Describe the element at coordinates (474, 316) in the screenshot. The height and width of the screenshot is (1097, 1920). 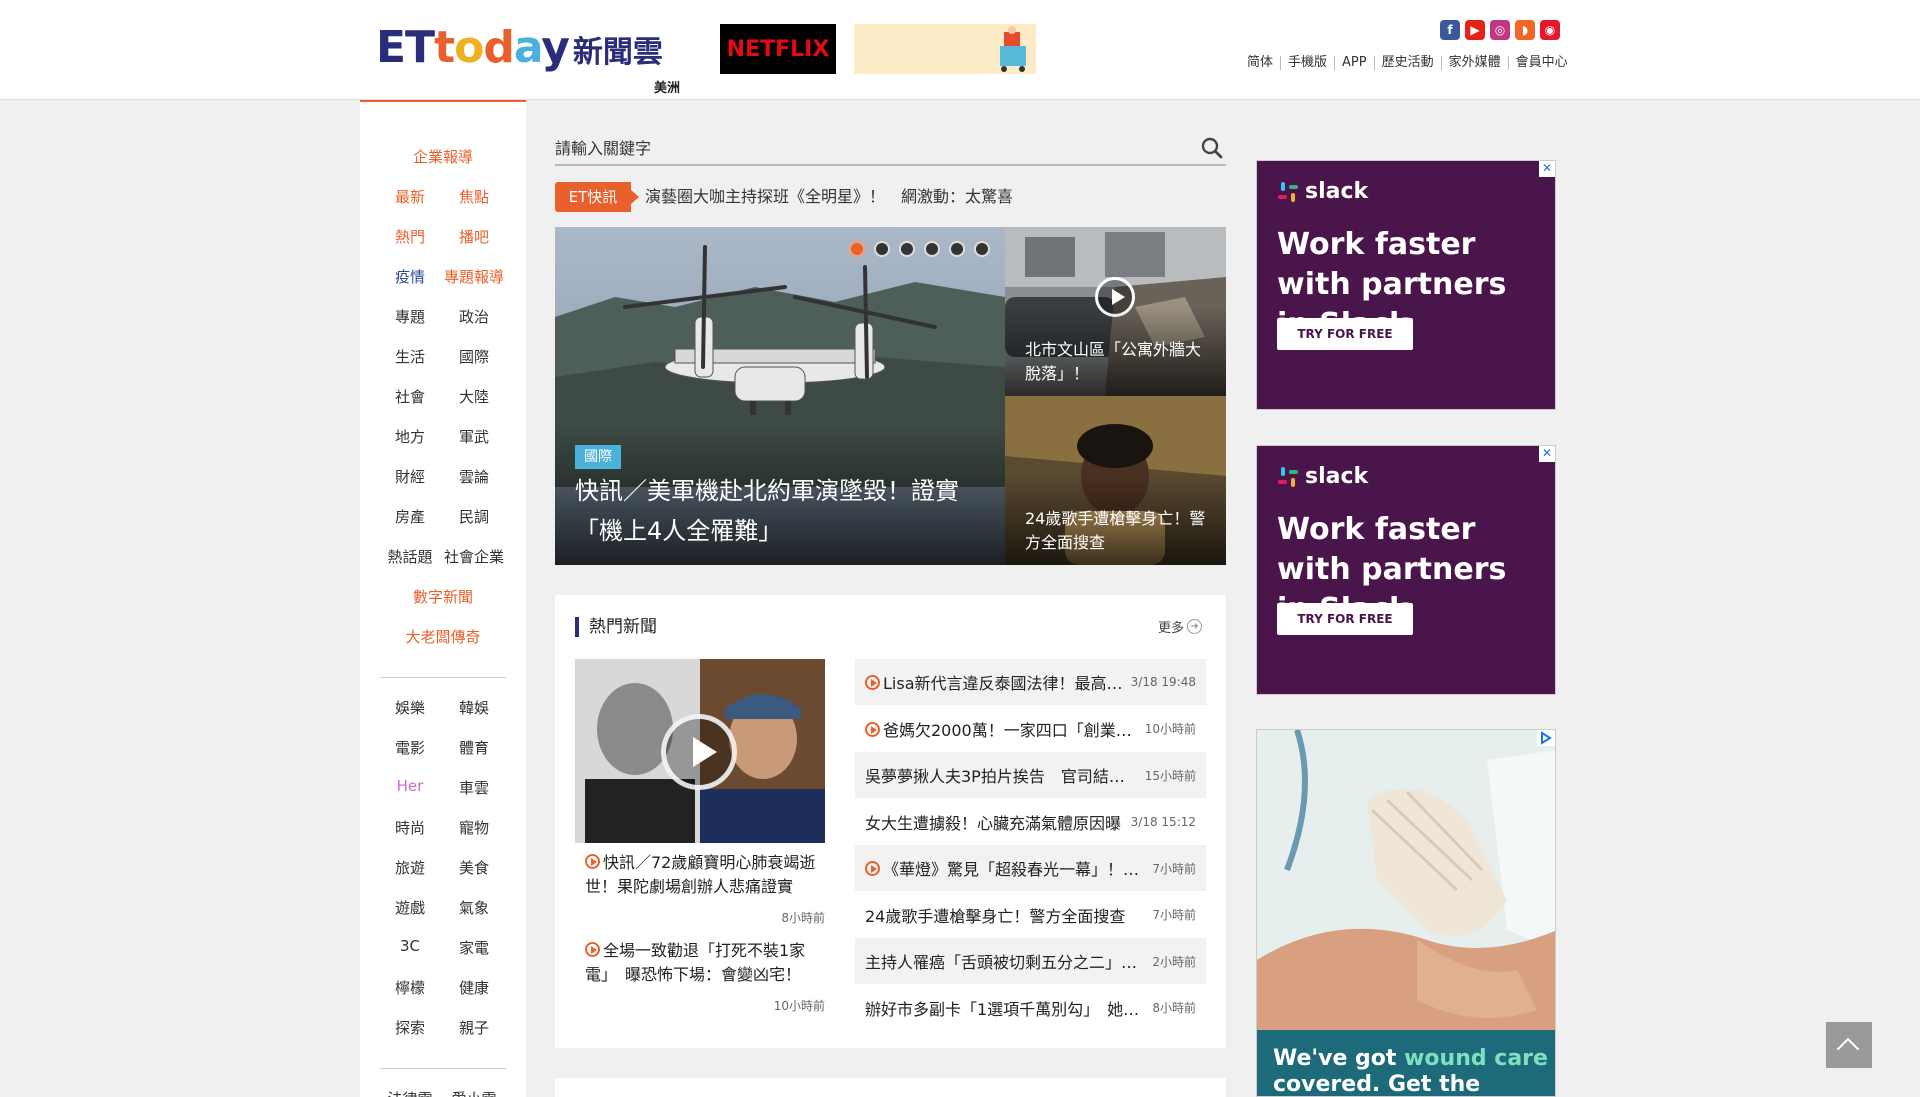
I see `sidebar-item: 政治` at that location.